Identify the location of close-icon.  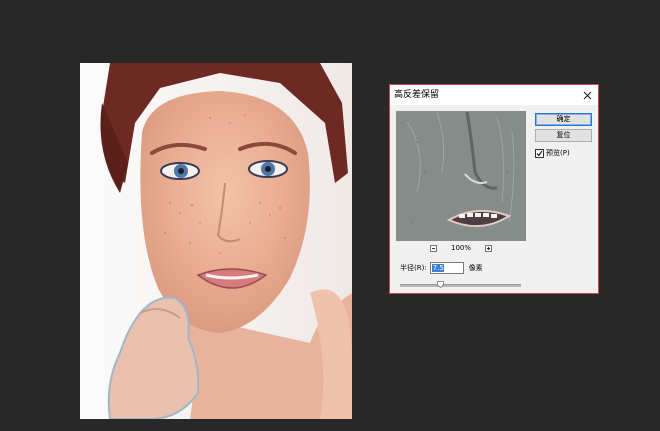
(587, 95).